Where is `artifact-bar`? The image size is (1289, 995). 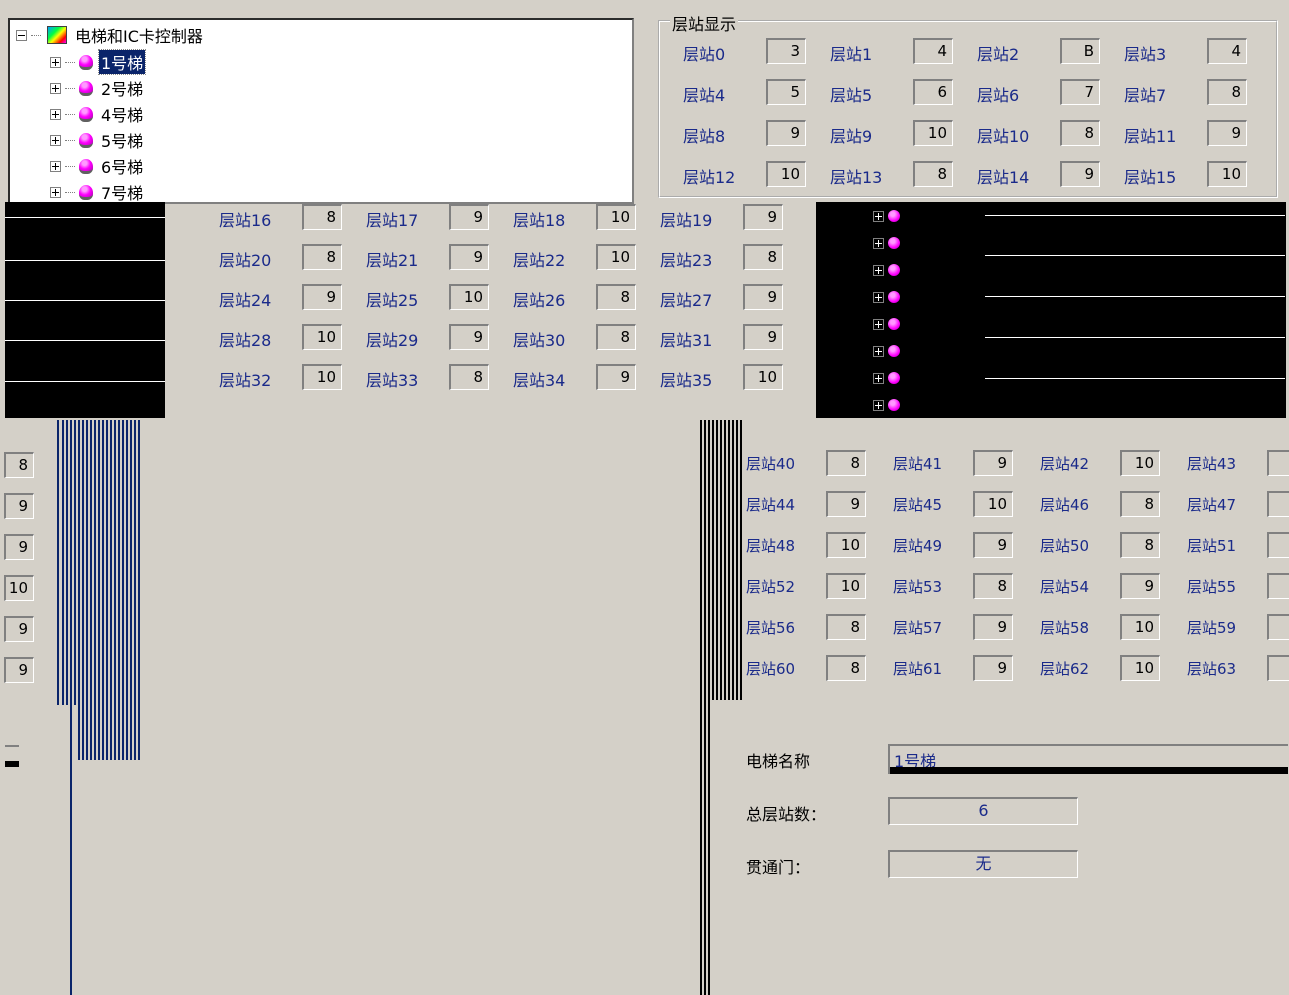 artifact-bar is located at coordinates (1089, 770).